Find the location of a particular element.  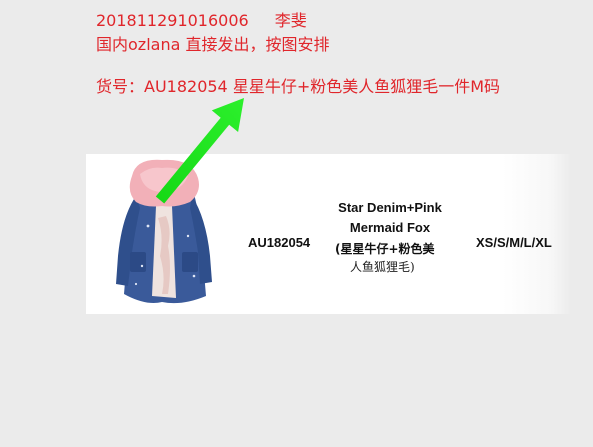

order-id: 201811291016006 is located at coordinates (172, 20).